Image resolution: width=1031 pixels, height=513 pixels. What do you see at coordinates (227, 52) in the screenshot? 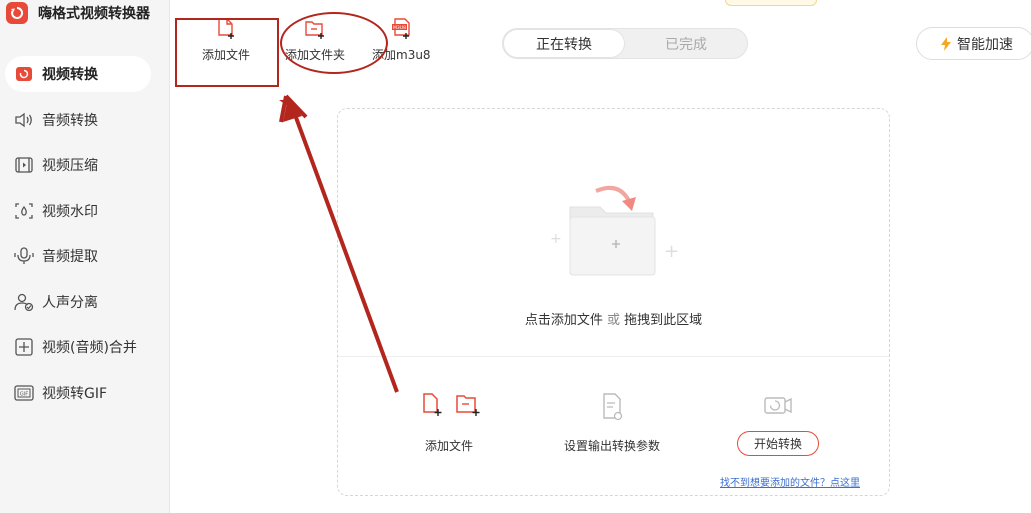
I see `annotation-box` at bounding box center [227, 52].